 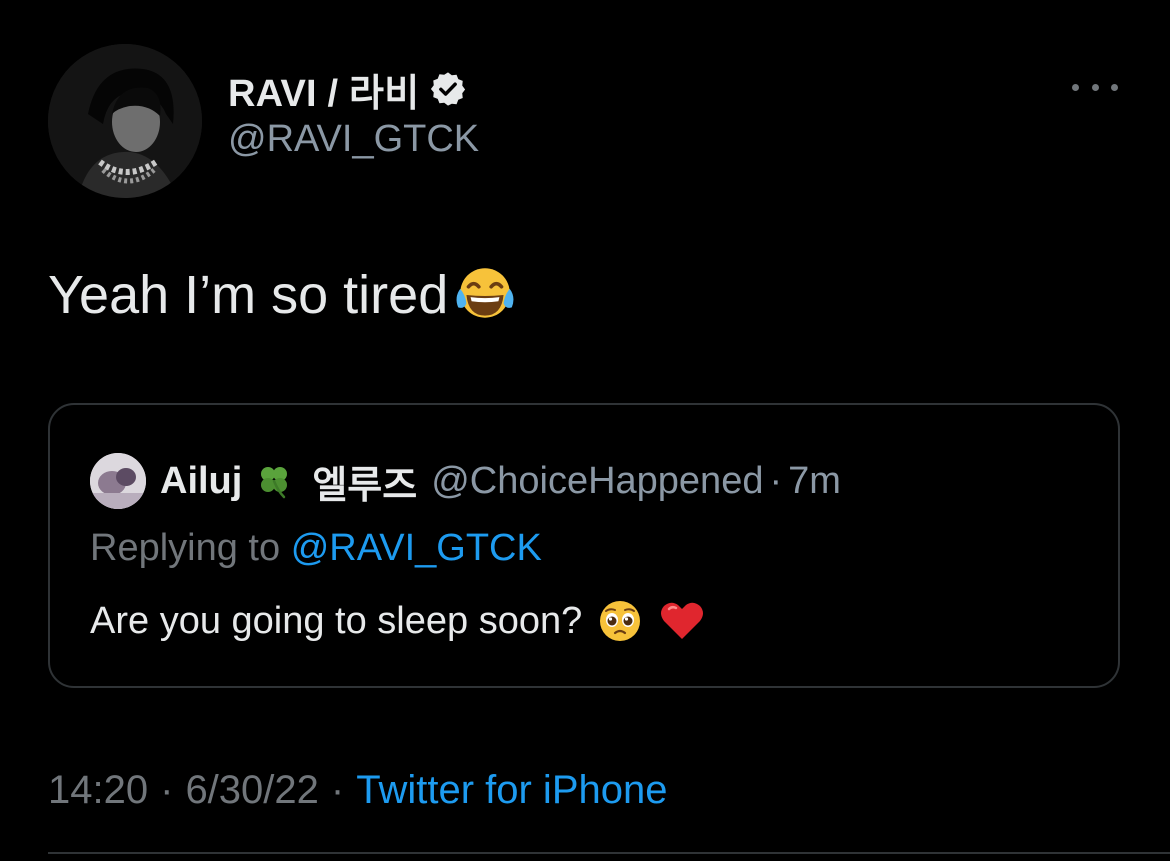 I want to click on tweet-meta: 14:20 · 6/30/22 · Twitter for iPhone, so click(x=357, y=790).